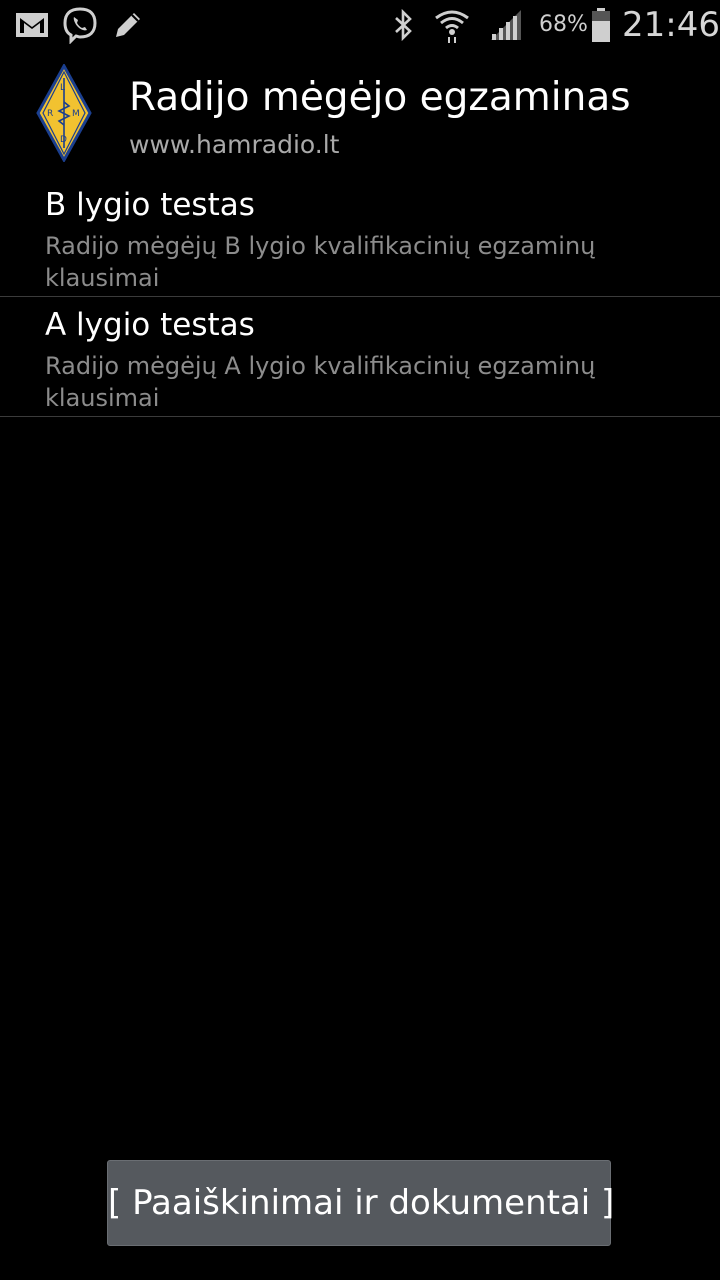 The width and height of the screenshot is (720, 1280). I want to click on list-item-title: A lygio testas, so click(150, 325).